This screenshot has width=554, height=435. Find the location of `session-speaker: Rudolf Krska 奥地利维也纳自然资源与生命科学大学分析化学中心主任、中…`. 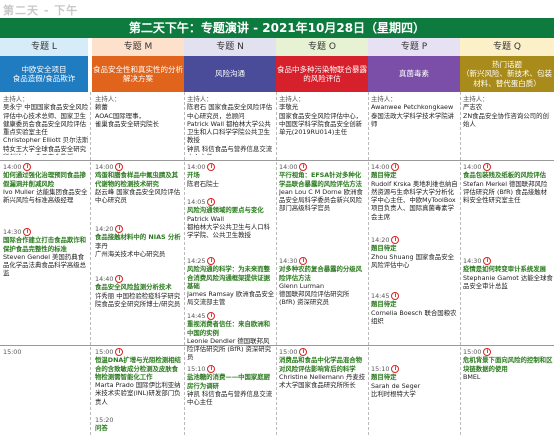

session-speaker: Rudolf Krska 奥地利维也纳自然资源与生命科学大学分析化学中心主任、中… is located at coordinates (414, 200).